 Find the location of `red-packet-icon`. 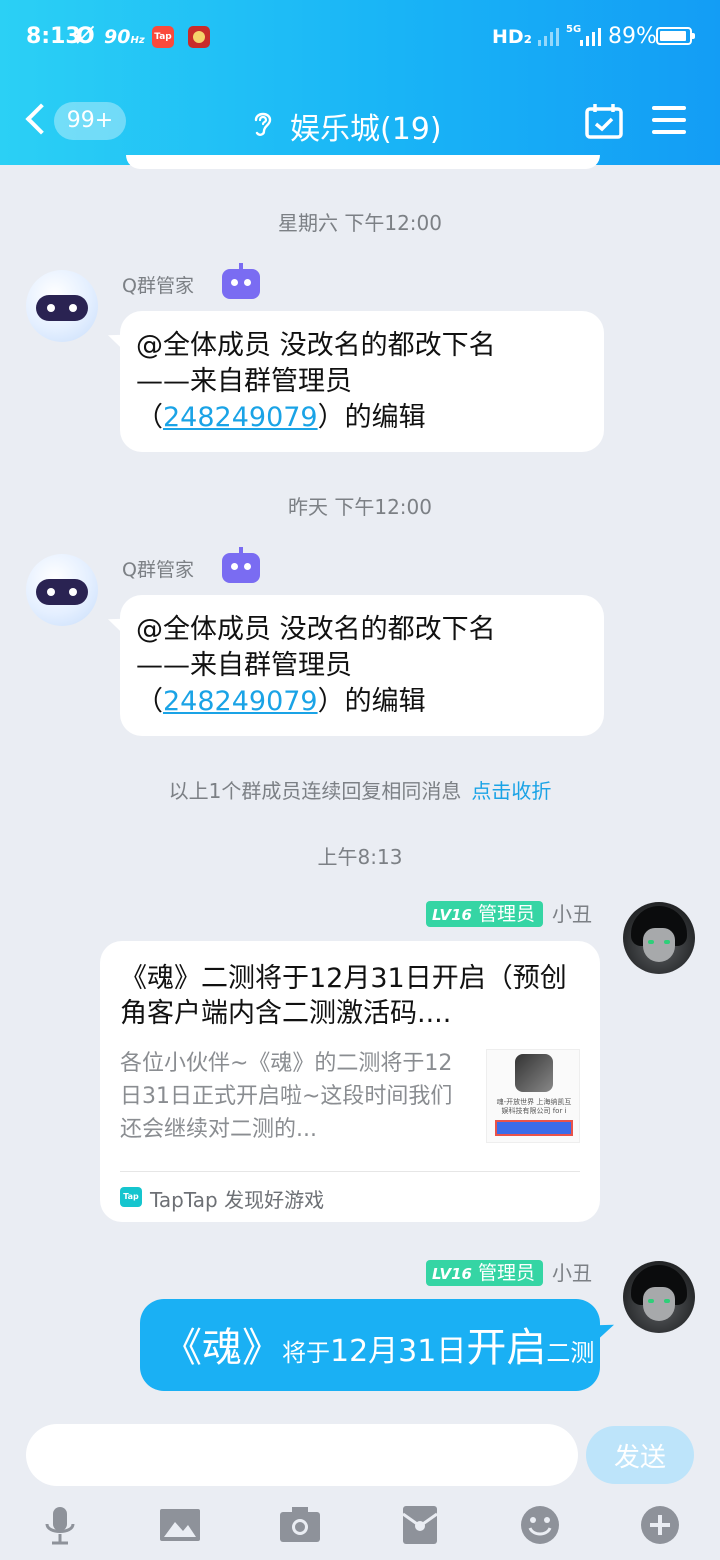

red-packet-icon is located at coordinates (420, 1525).